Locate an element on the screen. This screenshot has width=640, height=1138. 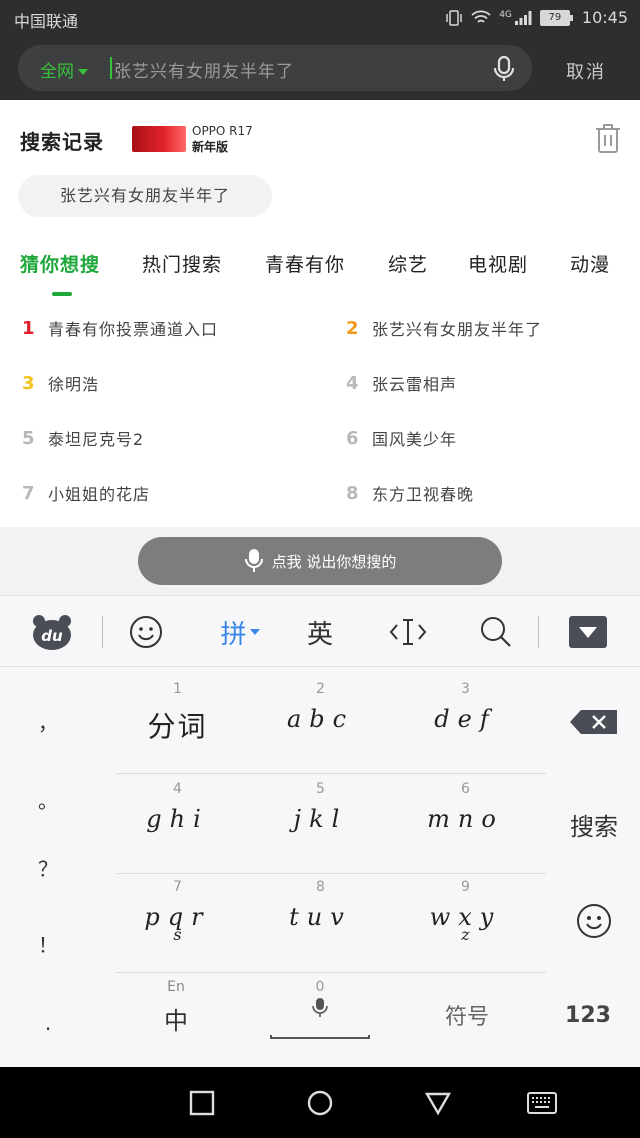
pinyin-label: 拼 is located at coordinates (233, 634).